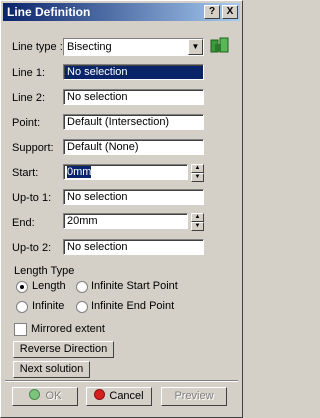 The image size is (320, 418). What do you see at coordinates (133, 47) in the screenshot?
I see `line-type-dropdown: Bisecting ▼` at bounding box center [133, 47].